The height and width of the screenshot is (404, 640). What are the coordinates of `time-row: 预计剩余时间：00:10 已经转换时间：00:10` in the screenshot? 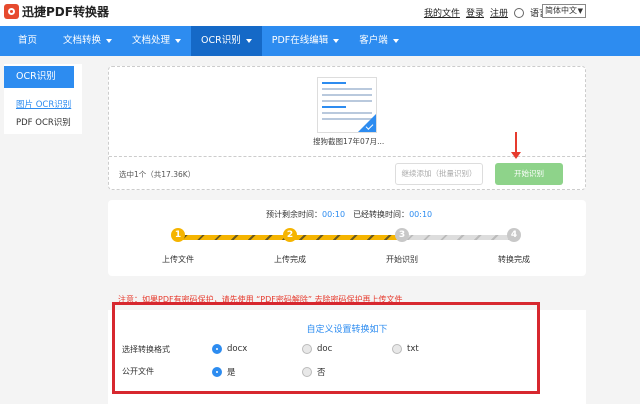 It's located at (349, 214).